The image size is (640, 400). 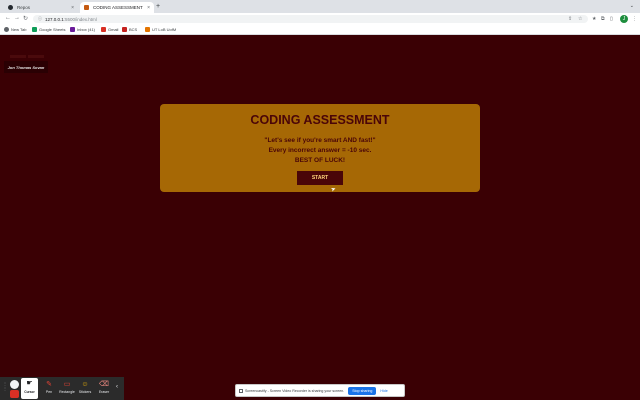 What do you see at coordinates (580, 19) in the screenshot?
I see `bookmark-star-icon: ☆` at bounding box center [580, 19].